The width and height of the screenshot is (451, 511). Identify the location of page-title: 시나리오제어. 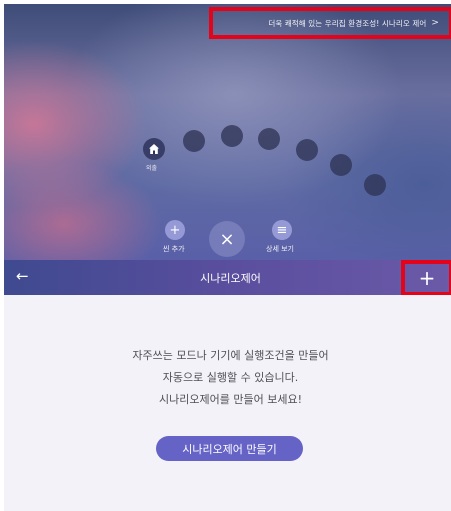
(230, 278).